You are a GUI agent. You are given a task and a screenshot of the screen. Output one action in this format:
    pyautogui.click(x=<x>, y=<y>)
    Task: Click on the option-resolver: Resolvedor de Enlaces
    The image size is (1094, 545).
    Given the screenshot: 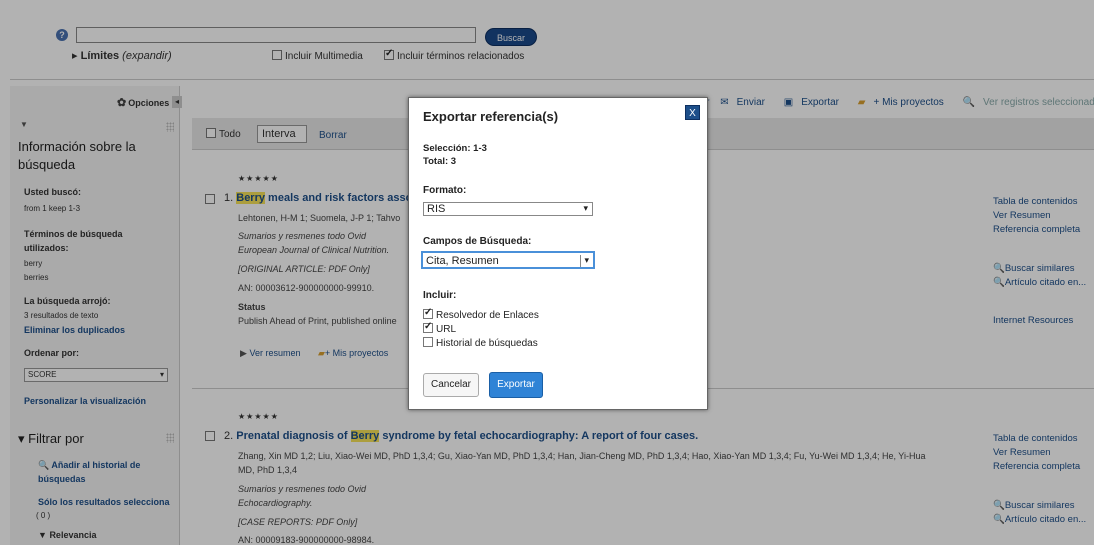 What is the action you would take?
    pyautogui.click(x=481, y=314)
    